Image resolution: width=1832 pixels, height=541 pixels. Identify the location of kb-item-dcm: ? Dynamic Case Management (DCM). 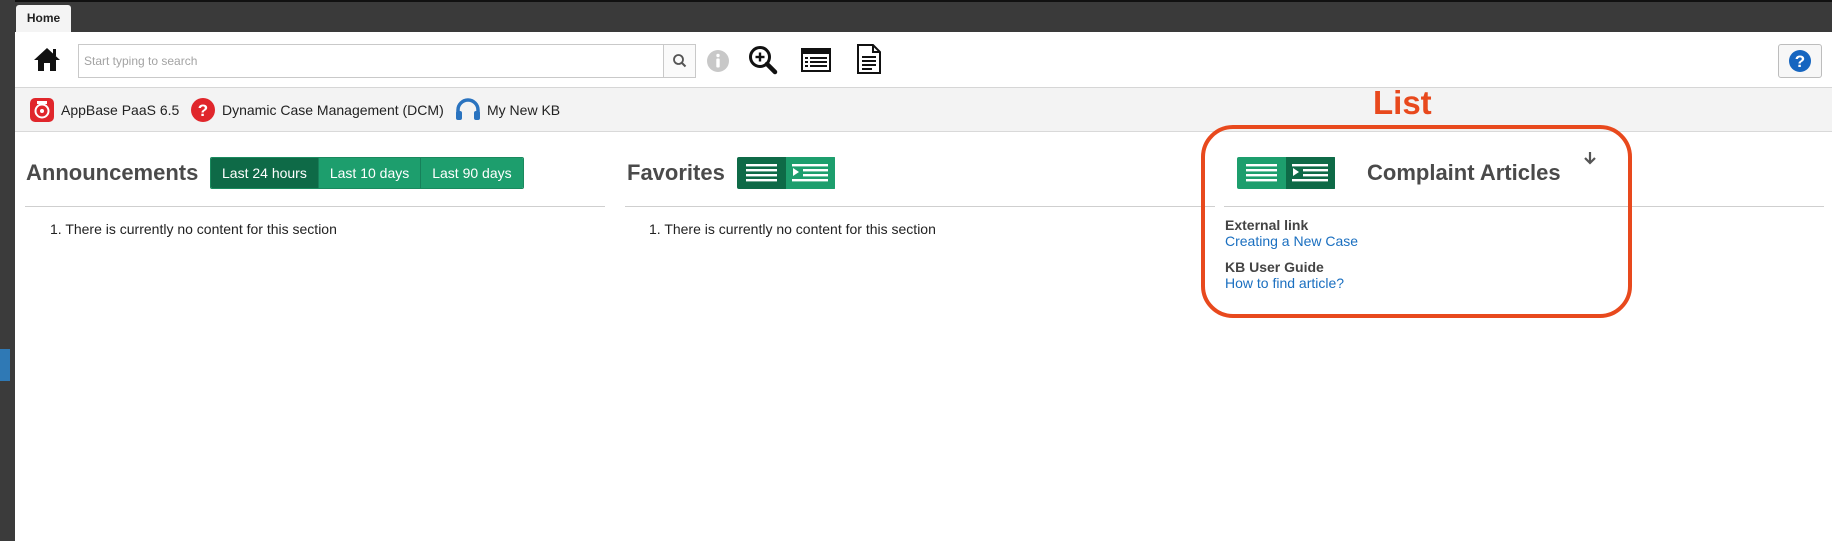
(317, 110).